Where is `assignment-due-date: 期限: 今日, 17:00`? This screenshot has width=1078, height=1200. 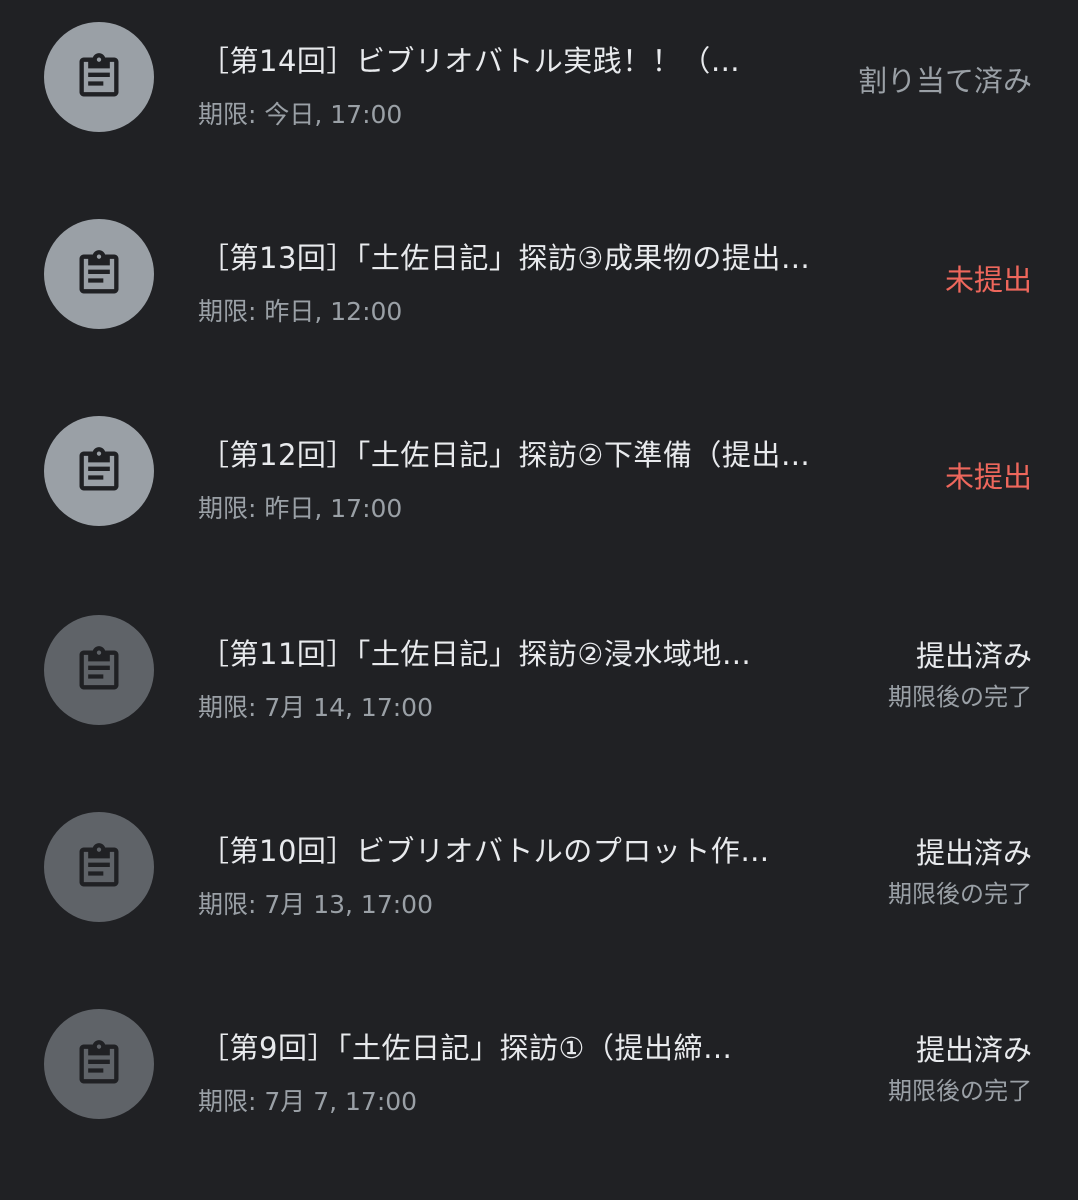 assignment-due-date: 期限: 今日, 17:00 is located at coordinates (300, 114).